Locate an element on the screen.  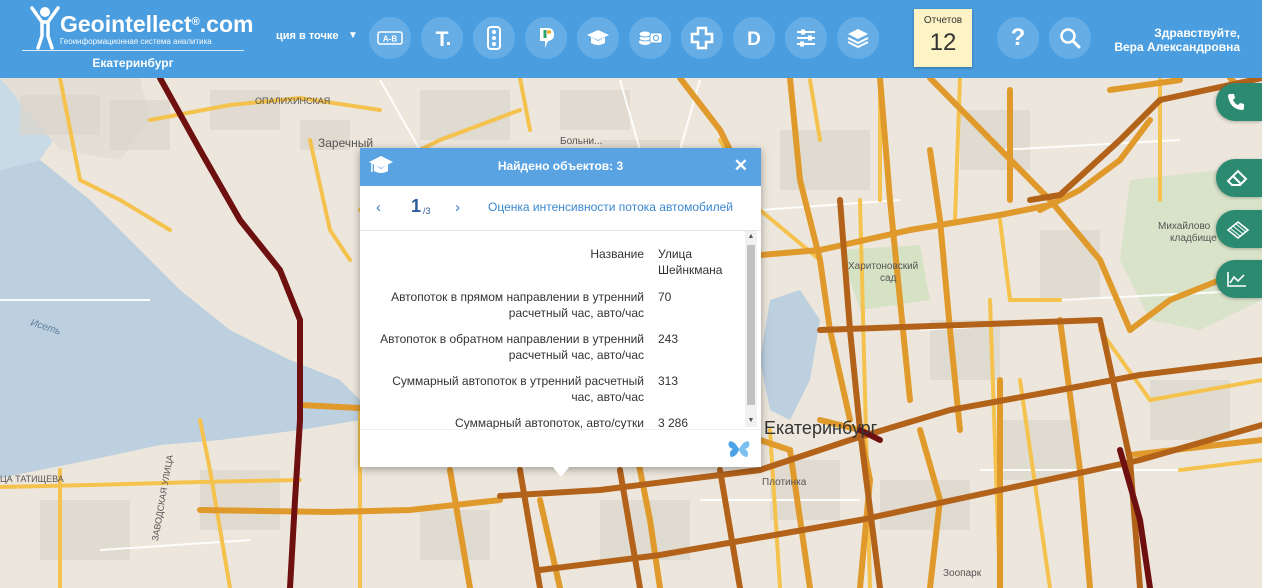
side-tab-chart is located at coordinates (1239, 279).